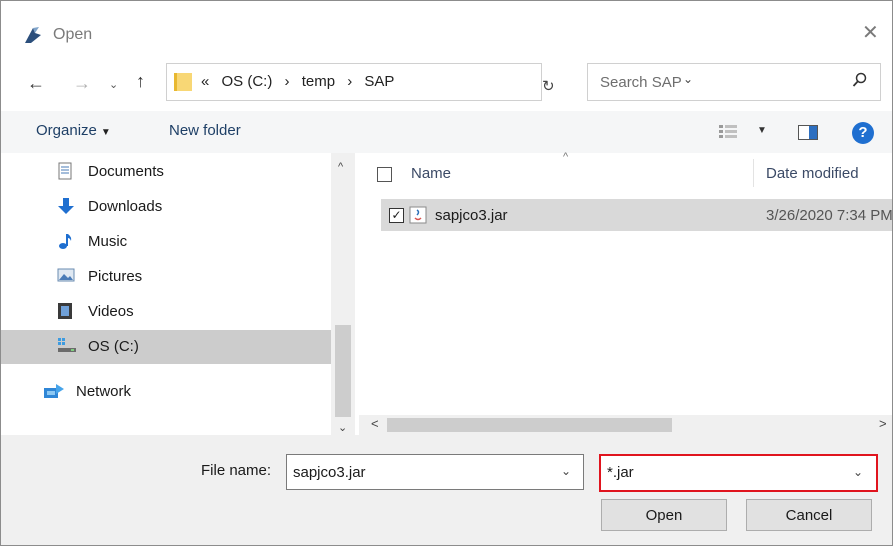 The width and height of the screenshot is (893, 546). What do you see at coordinates (318, 81) in the screenshot?
I see `breadcrumb-temp: temp` at bounding box center [318, 81].